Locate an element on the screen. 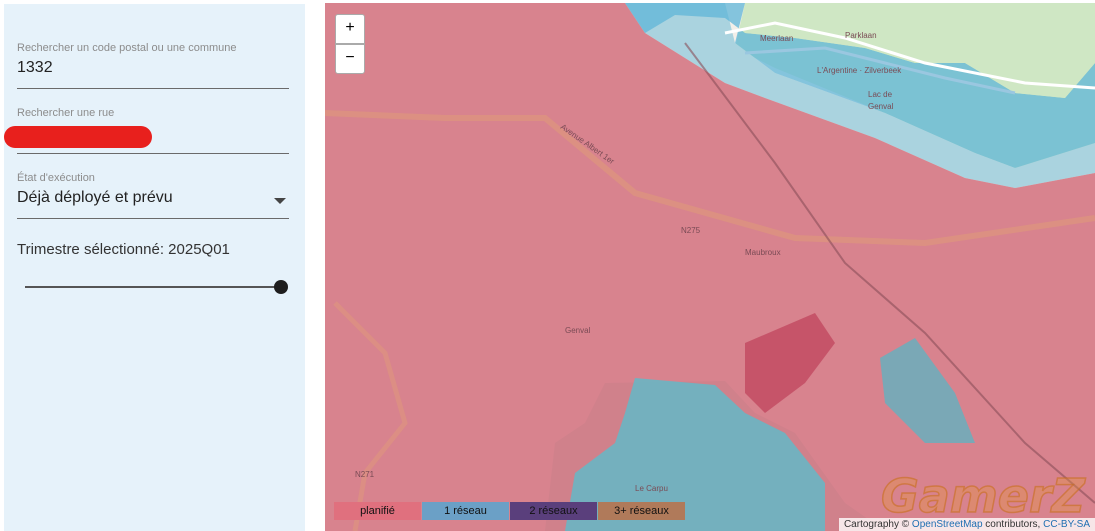 This screenshot has width=1095, height=531. map-label-lac2: Genval is located at coordinates (881, 106).